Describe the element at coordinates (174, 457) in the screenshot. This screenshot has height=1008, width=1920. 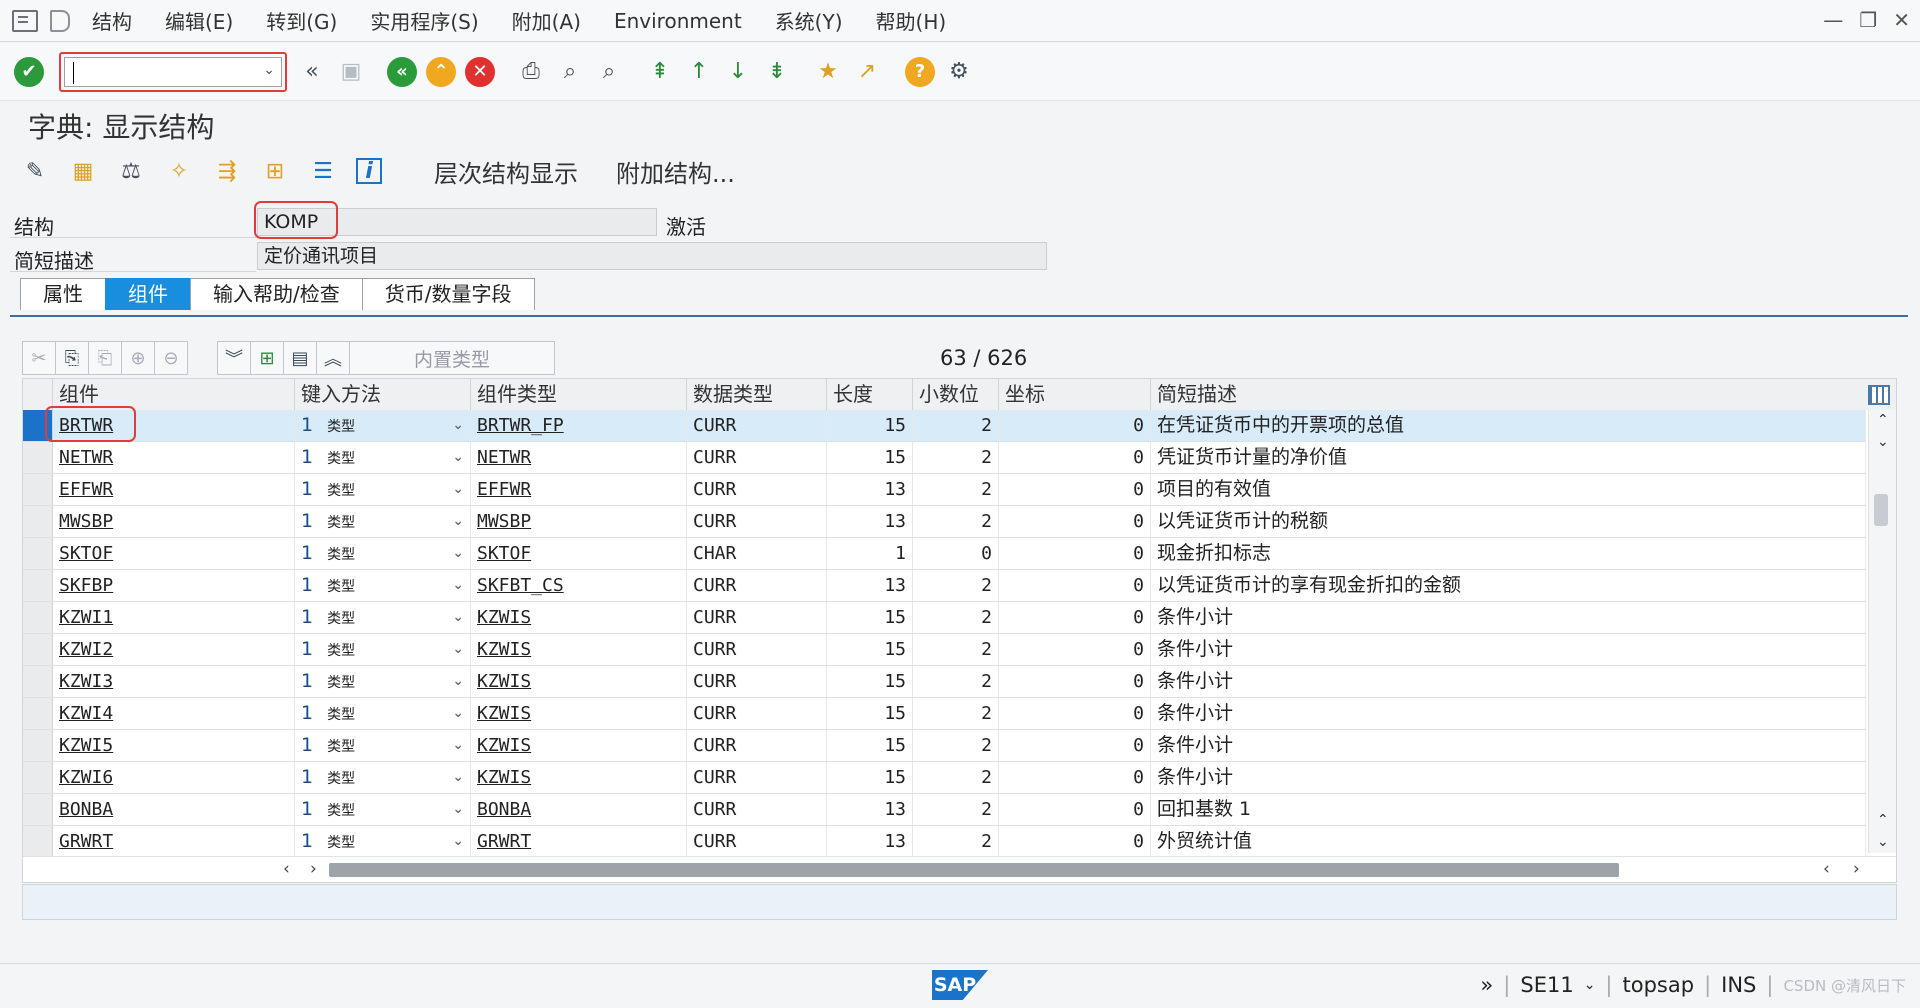
I see `component-cell: NETWR` at that location.